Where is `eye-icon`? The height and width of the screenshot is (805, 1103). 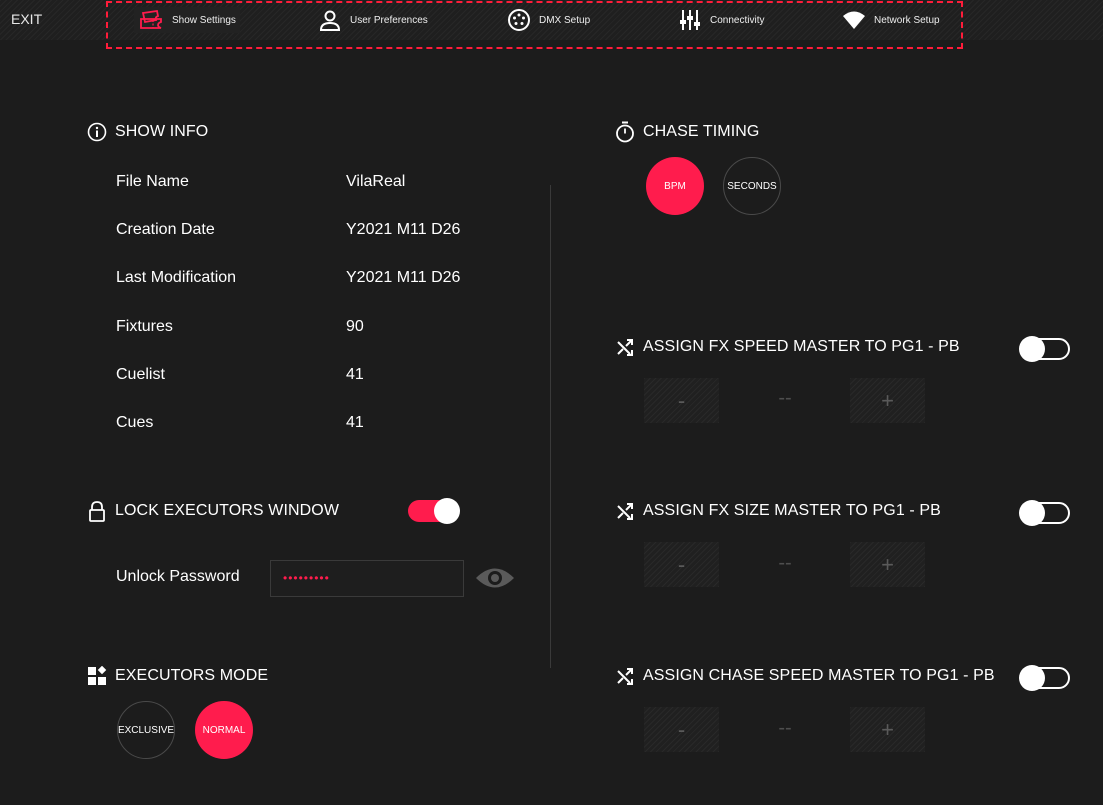 eye-icon is located at coordinates (495, 580).